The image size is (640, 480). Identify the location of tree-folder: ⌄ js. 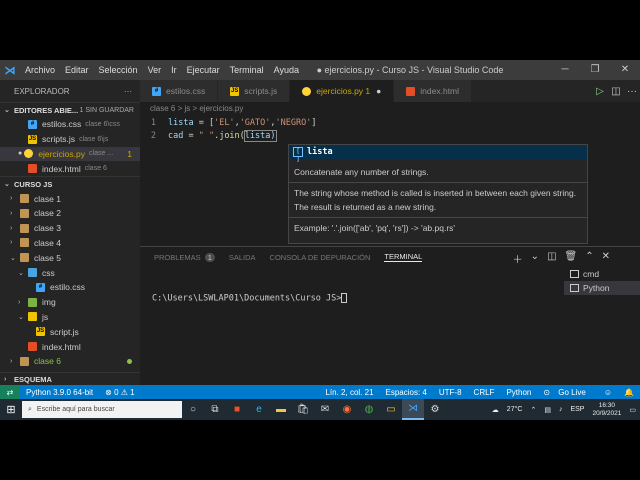
(70, 317).